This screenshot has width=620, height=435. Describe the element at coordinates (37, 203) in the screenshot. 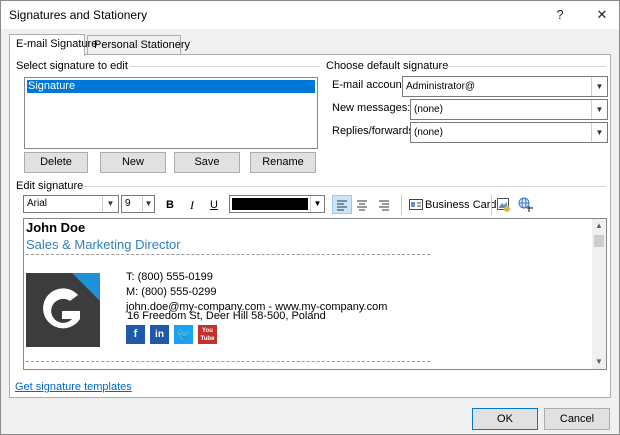

I see `font-family-value: Arial` at that location.